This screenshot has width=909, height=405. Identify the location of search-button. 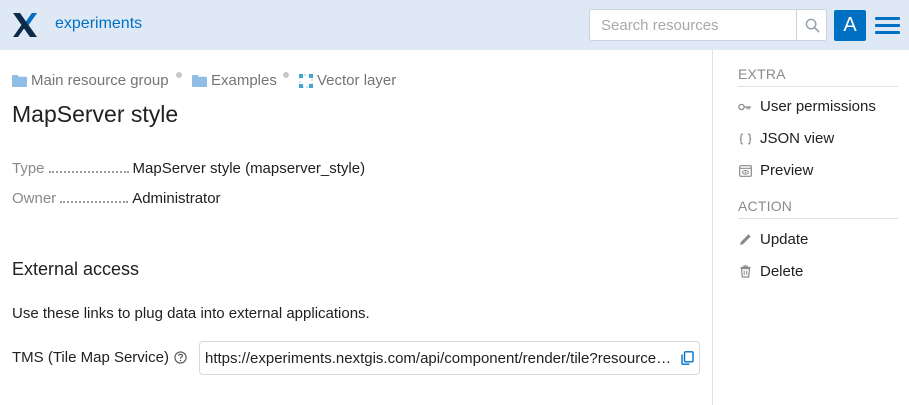
(811, 25).